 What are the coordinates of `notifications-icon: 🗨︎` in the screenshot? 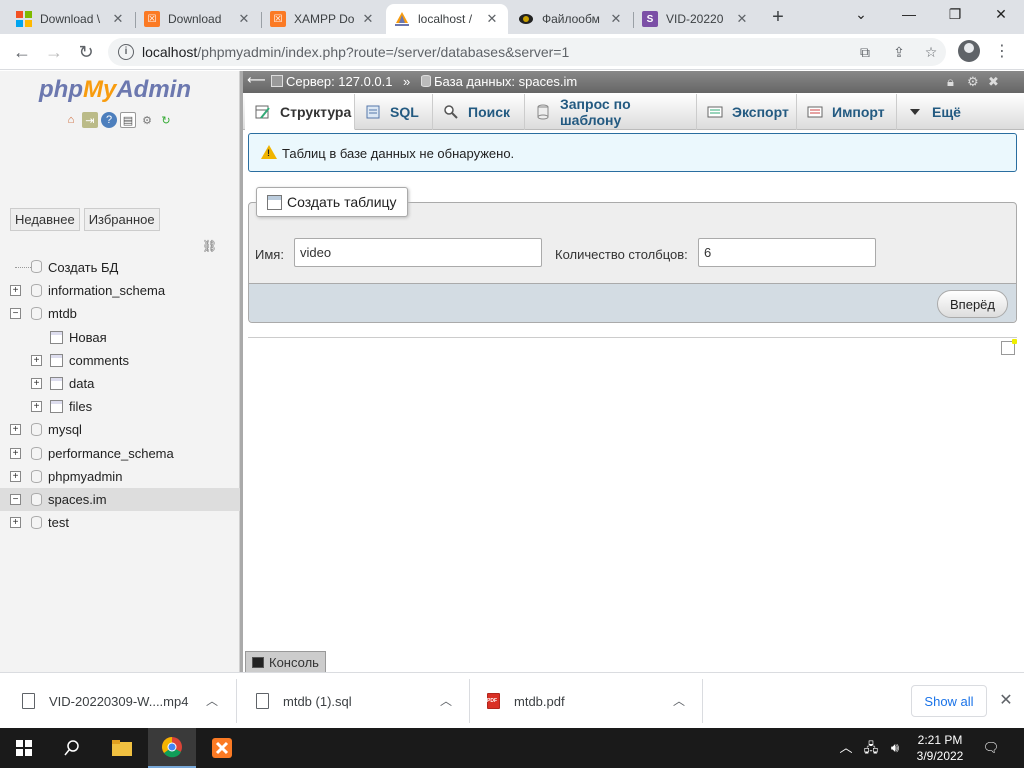 It's located at (991, 748).